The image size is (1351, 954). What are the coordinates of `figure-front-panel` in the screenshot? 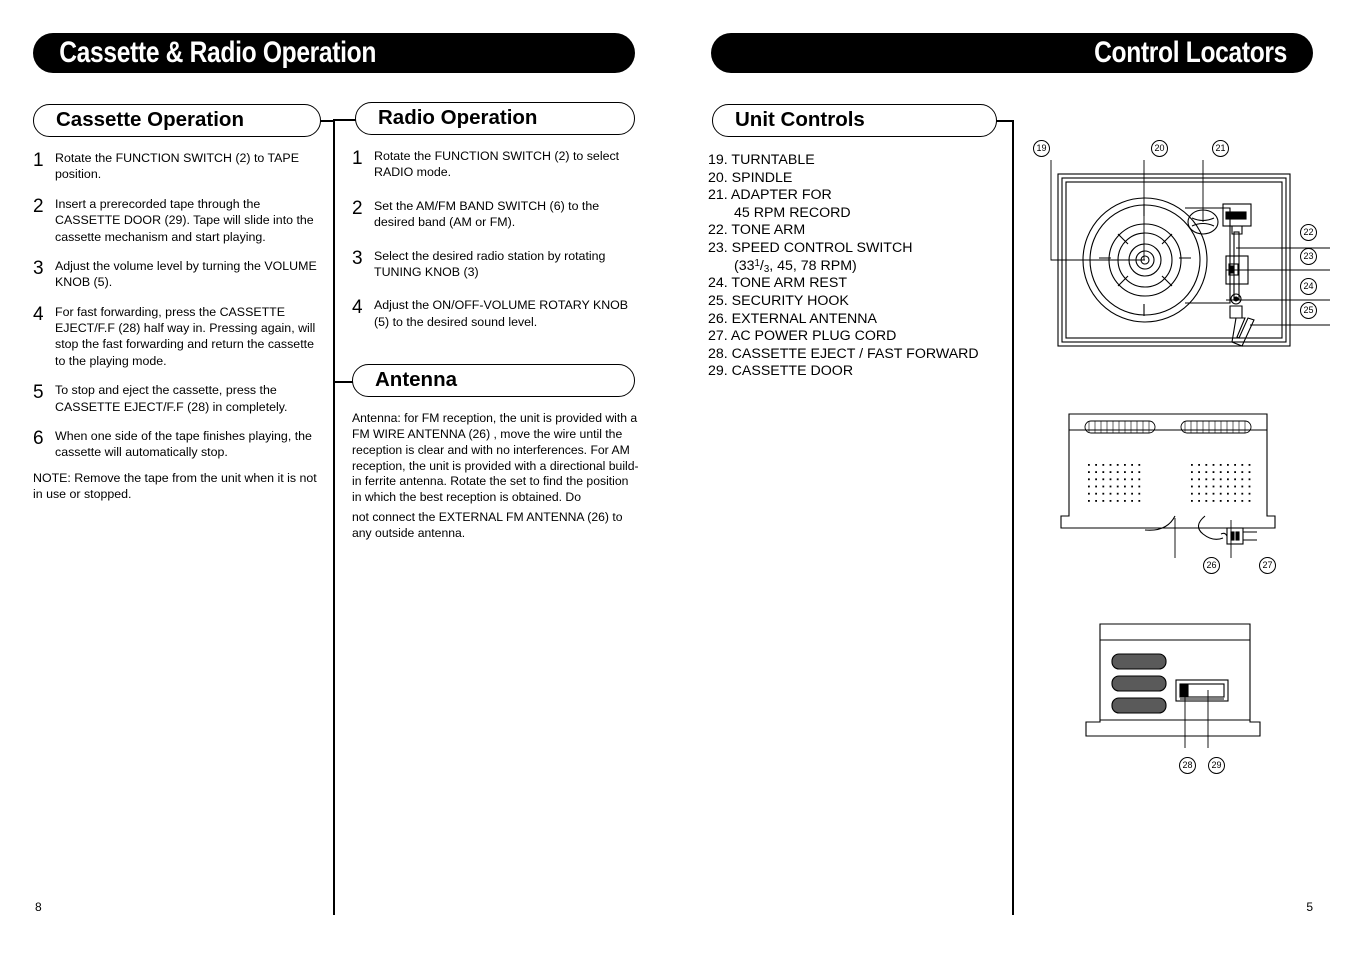 It's located at (1190, 695).